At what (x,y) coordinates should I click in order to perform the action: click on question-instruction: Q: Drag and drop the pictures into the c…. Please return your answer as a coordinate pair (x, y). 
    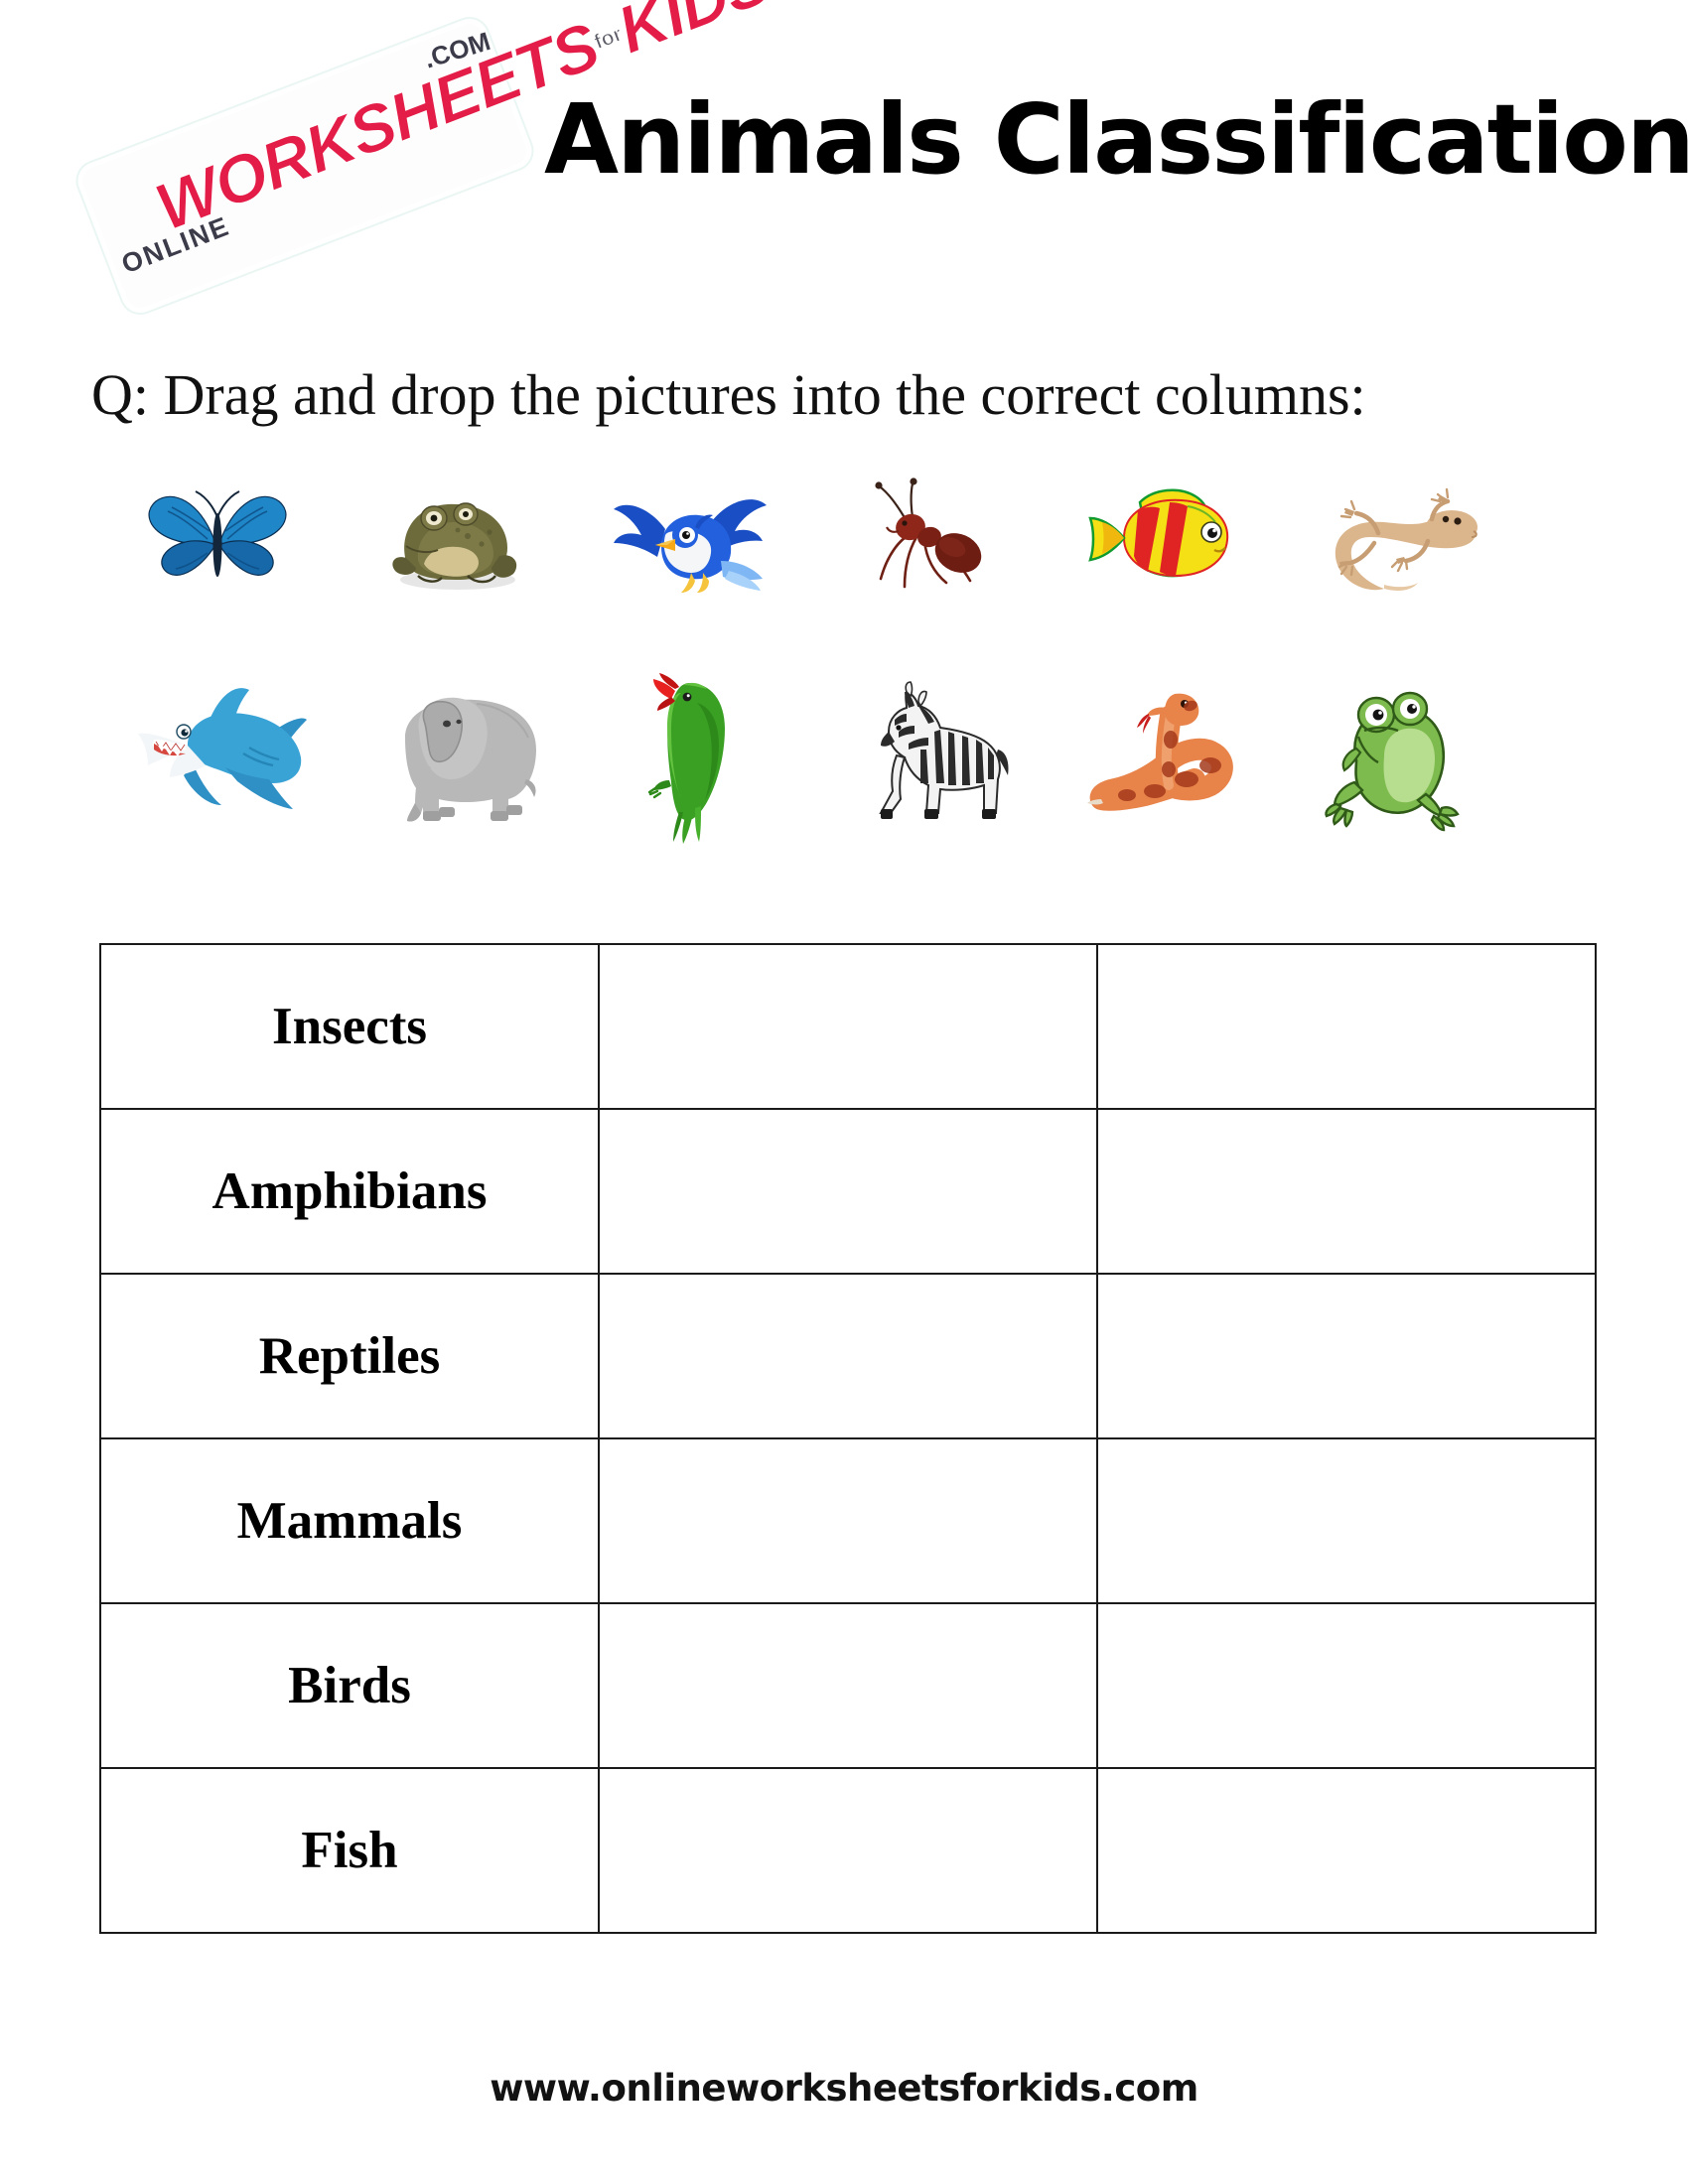
    Looking at the image, I should click on (728, 394).